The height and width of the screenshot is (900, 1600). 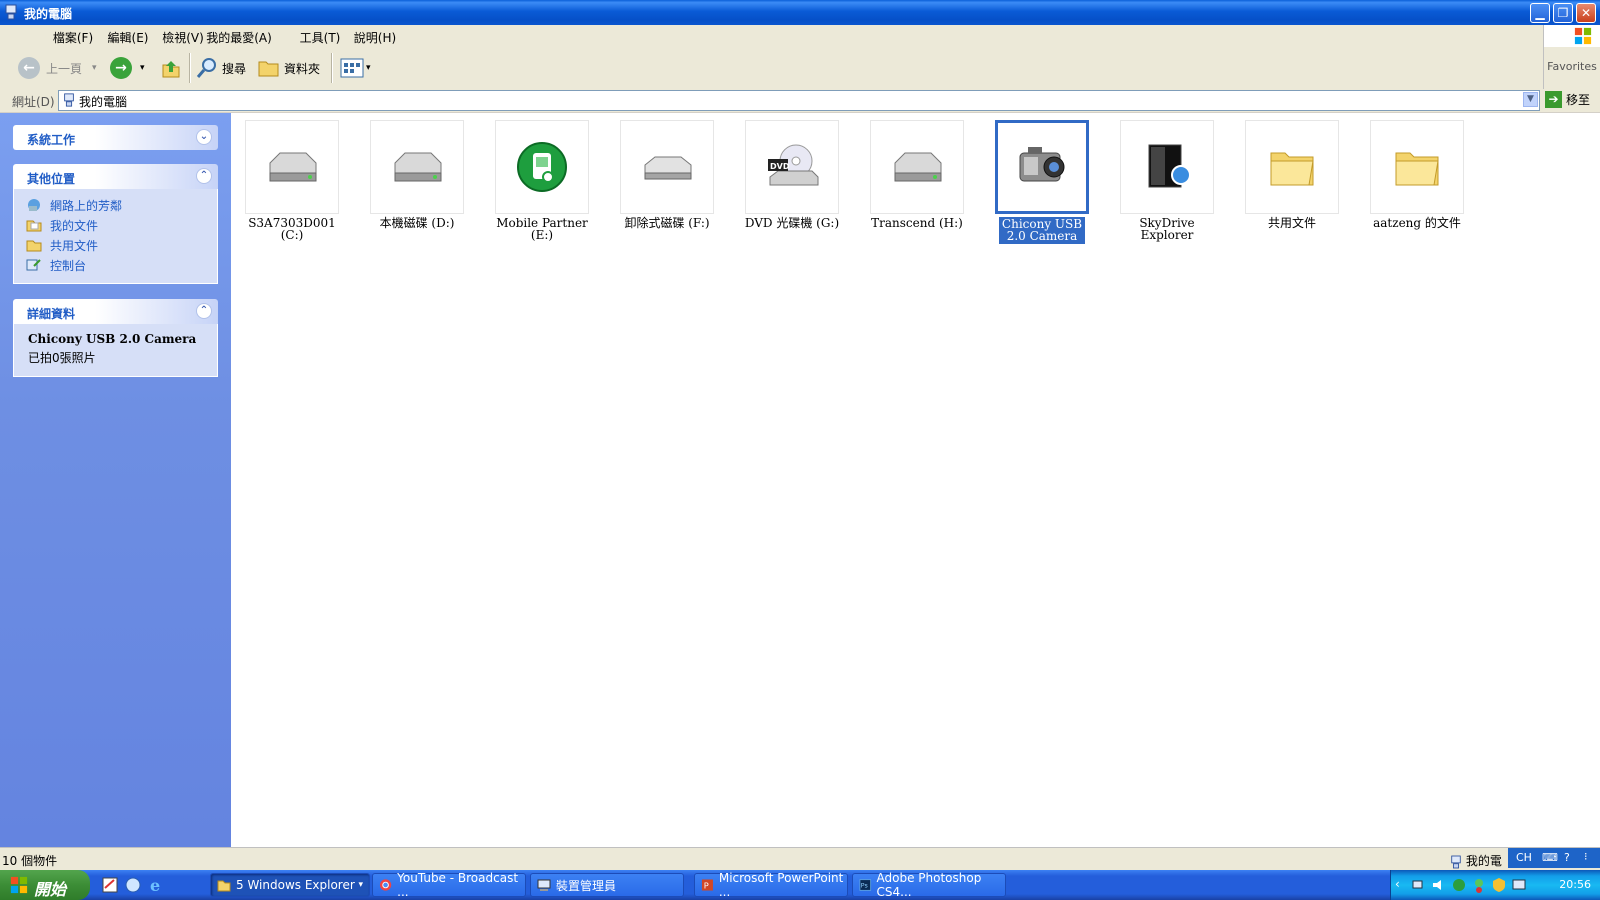 What do you see at coordinates (1397, 884) in the screenshot?
I see `show-hidden-icons-icon: ‹` at bounding box center [1397, 884].